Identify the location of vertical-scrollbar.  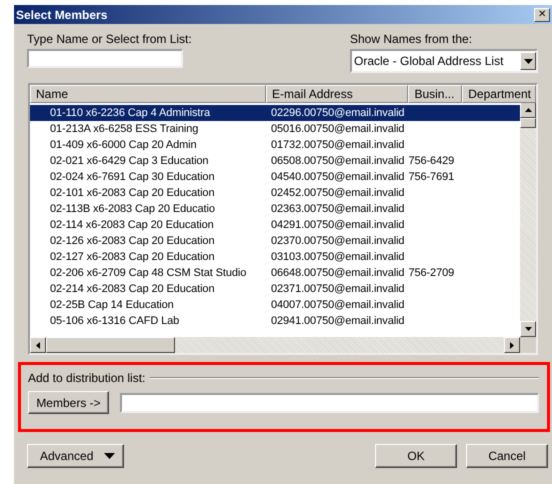
(528, 220).